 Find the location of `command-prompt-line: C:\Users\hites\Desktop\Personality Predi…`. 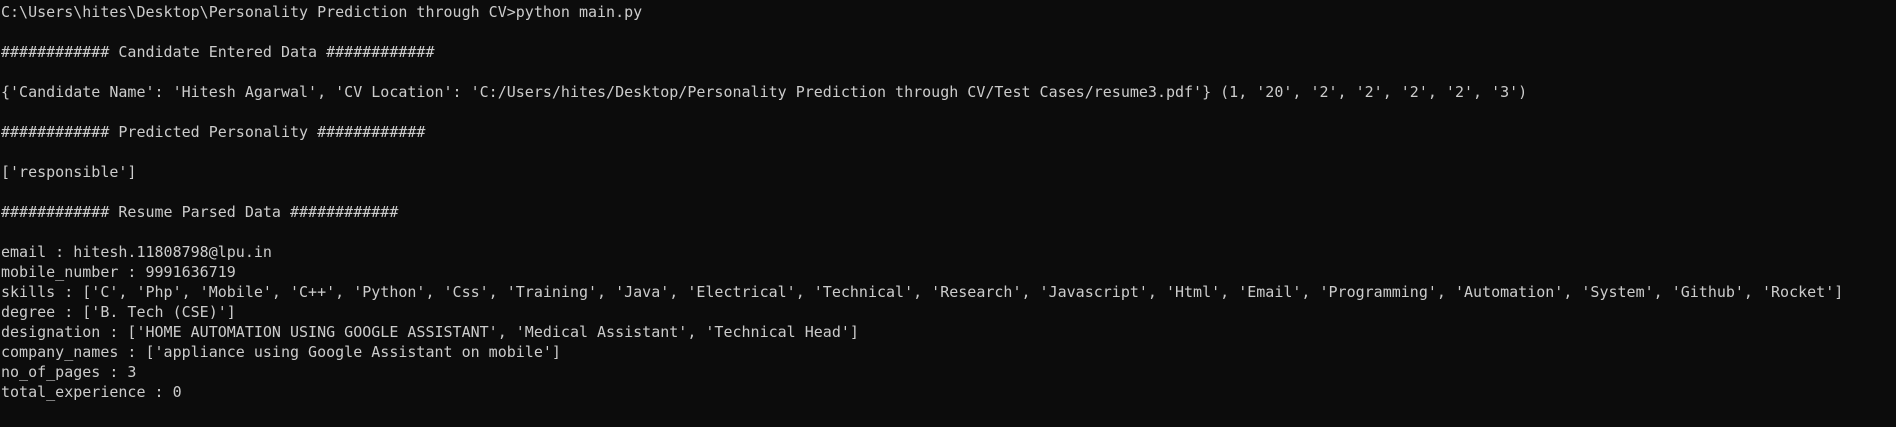

command-prompt-line: C:\Users\hites\Desktop\Personality Predi… is located at coordinates (322, 12).